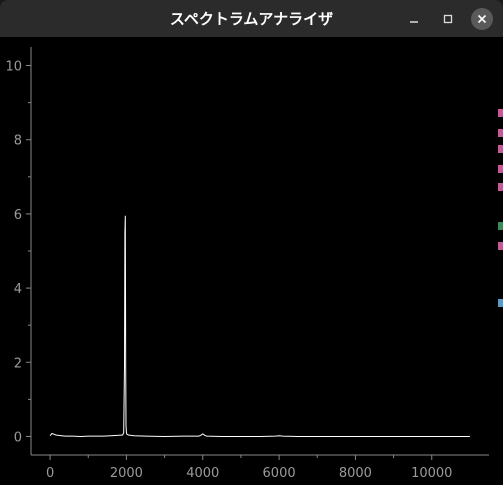 This screenshot has height=485, width=503. What do you see at coordinates (500, 261) in the screenshot?
I see `background-window-edge` at bounding box center [500, 261].